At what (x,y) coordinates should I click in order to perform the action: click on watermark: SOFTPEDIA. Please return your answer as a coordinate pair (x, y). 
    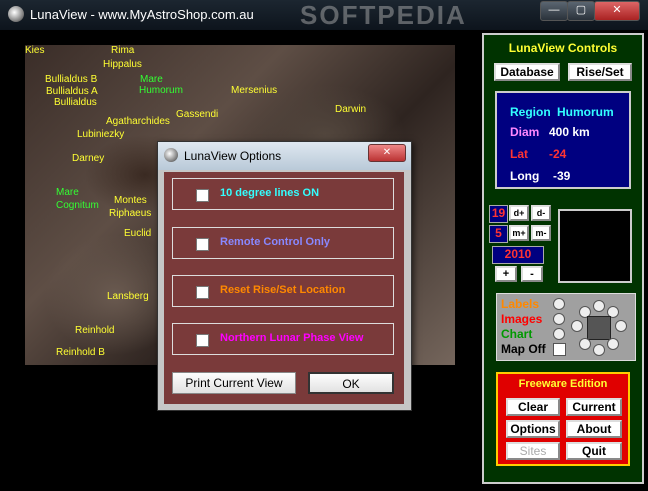
    Looking at the image, I should click on (383, 15).